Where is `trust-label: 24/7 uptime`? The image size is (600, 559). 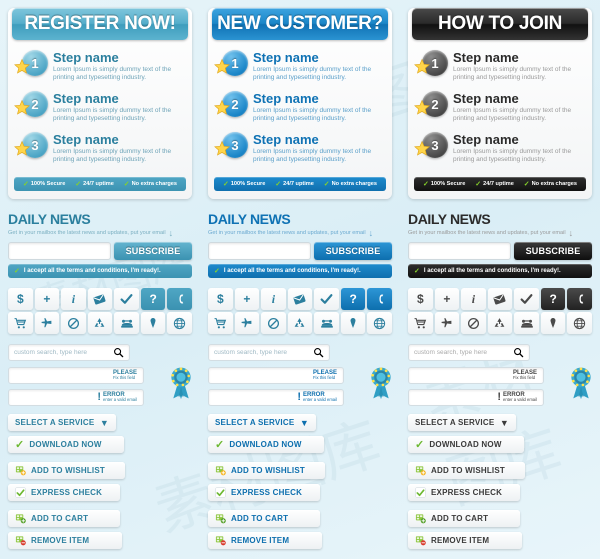 trust-label: 24/7 uptime is located at coordinates (498, 184).